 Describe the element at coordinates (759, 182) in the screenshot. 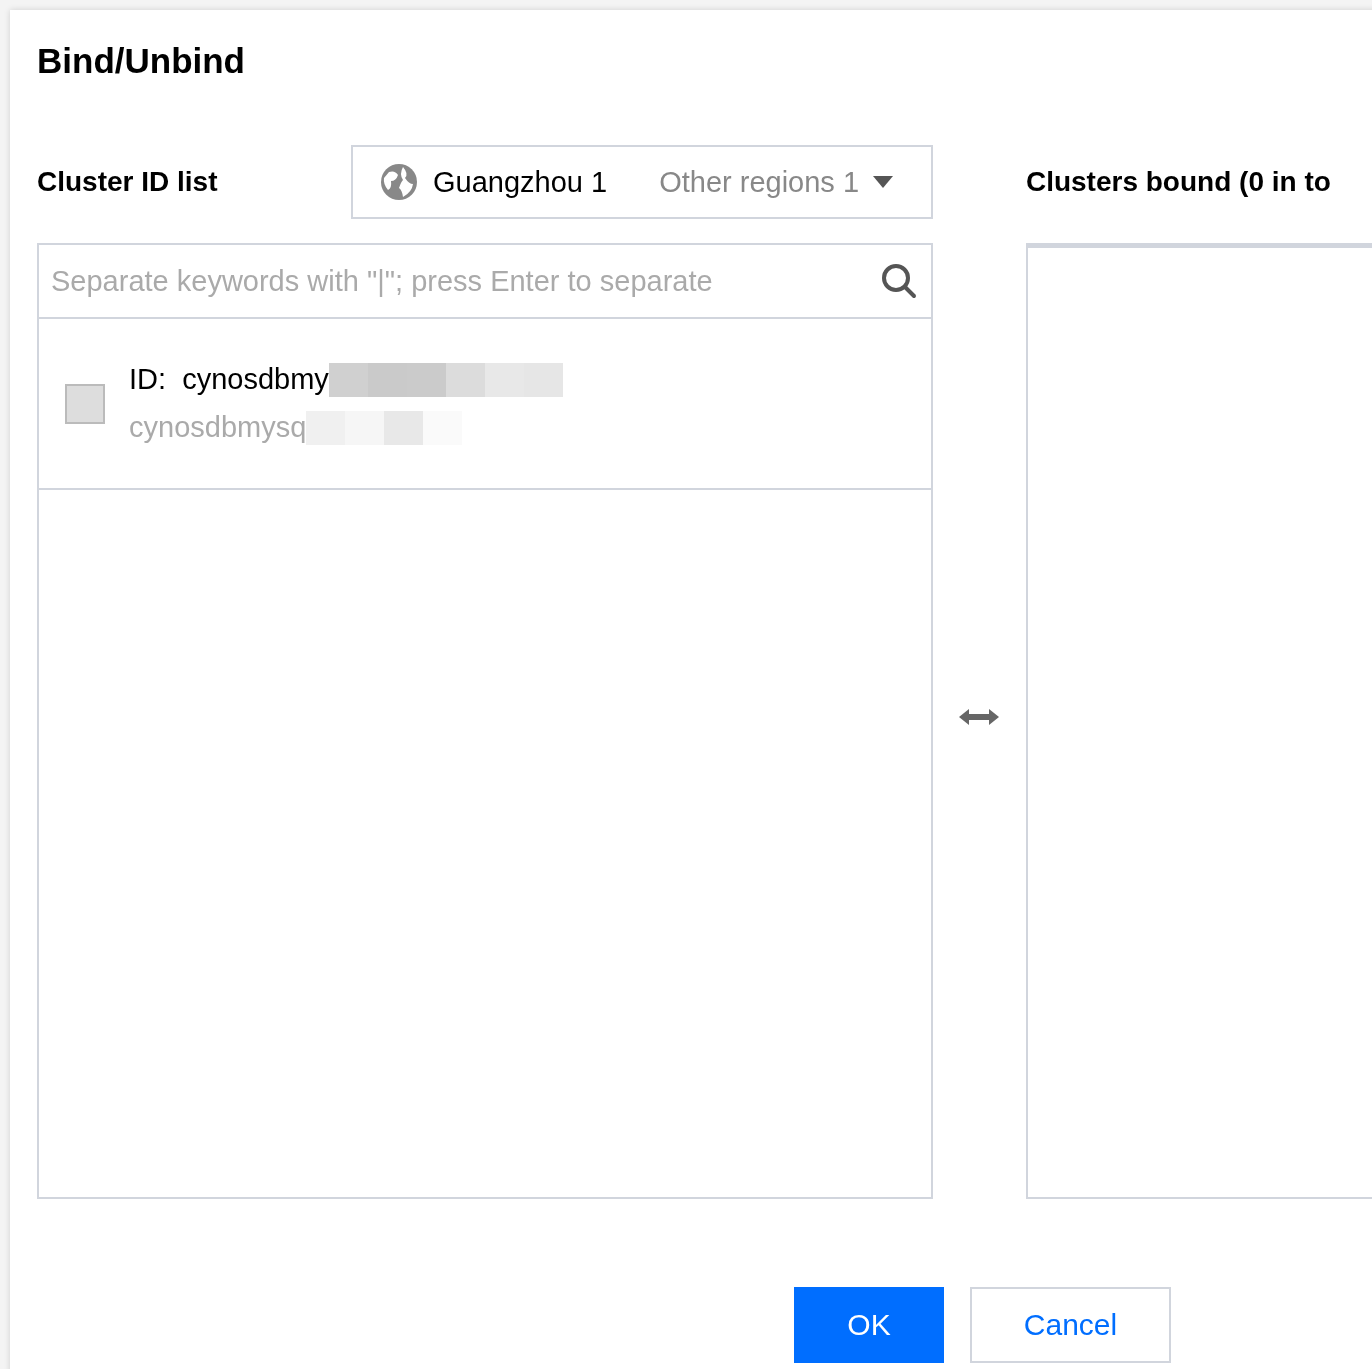

I see `region-option: Other regions 1` at that location.